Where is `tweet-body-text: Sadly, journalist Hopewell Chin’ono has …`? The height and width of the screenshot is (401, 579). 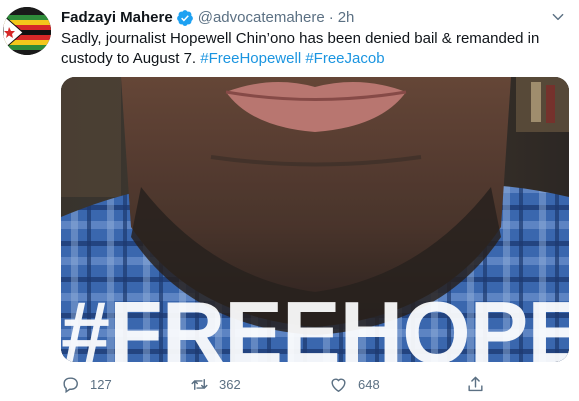
tweet-body-text: Sadly, journalist Hopewell Chin’ono has … is located at coordinates (300, 48).